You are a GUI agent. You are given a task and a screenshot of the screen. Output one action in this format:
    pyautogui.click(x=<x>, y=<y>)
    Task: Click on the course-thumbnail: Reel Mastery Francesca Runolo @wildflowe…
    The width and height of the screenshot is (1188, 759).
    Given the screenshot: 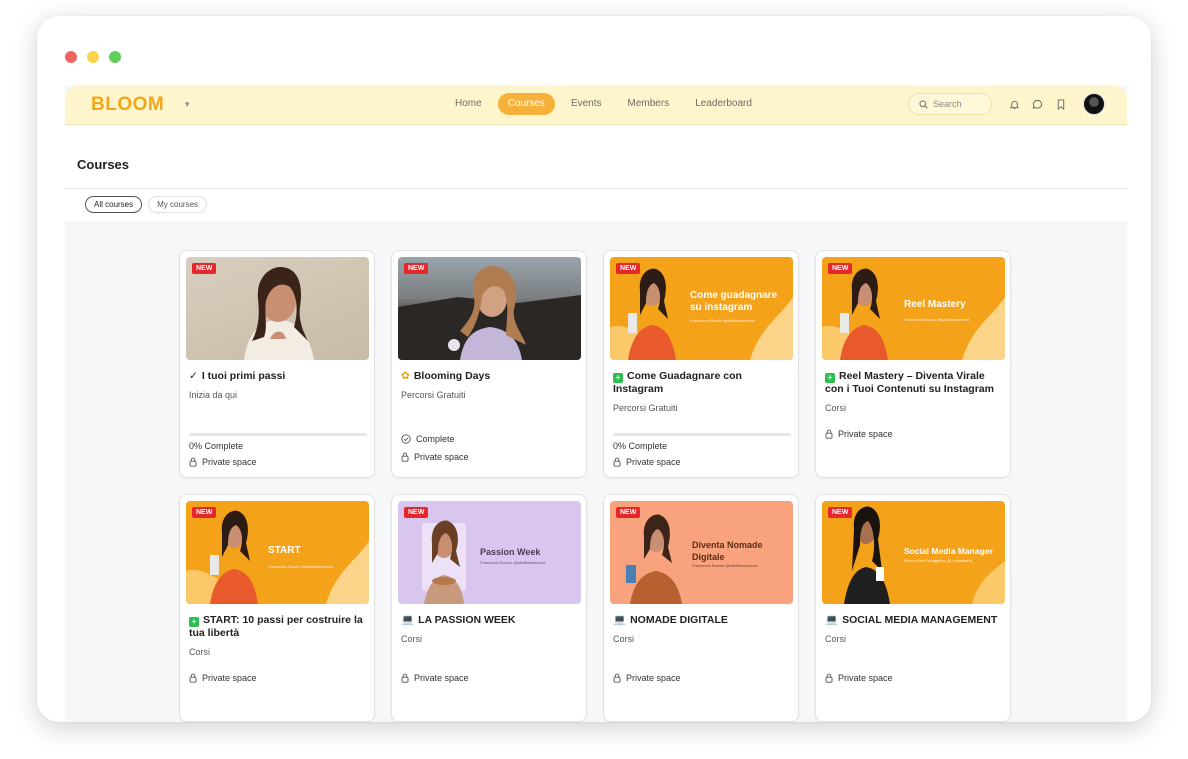 What is the action you would take?
    pyautogui.click(x=913, y=308)
    